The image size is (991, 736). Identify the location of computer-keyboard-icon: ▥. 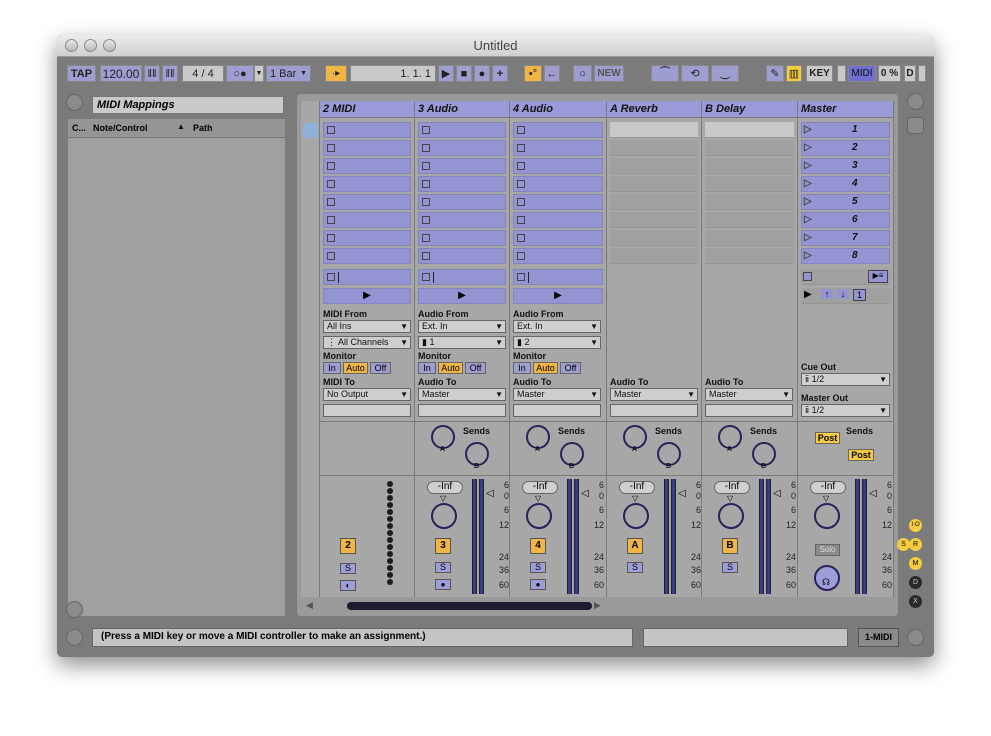
(794, 73).